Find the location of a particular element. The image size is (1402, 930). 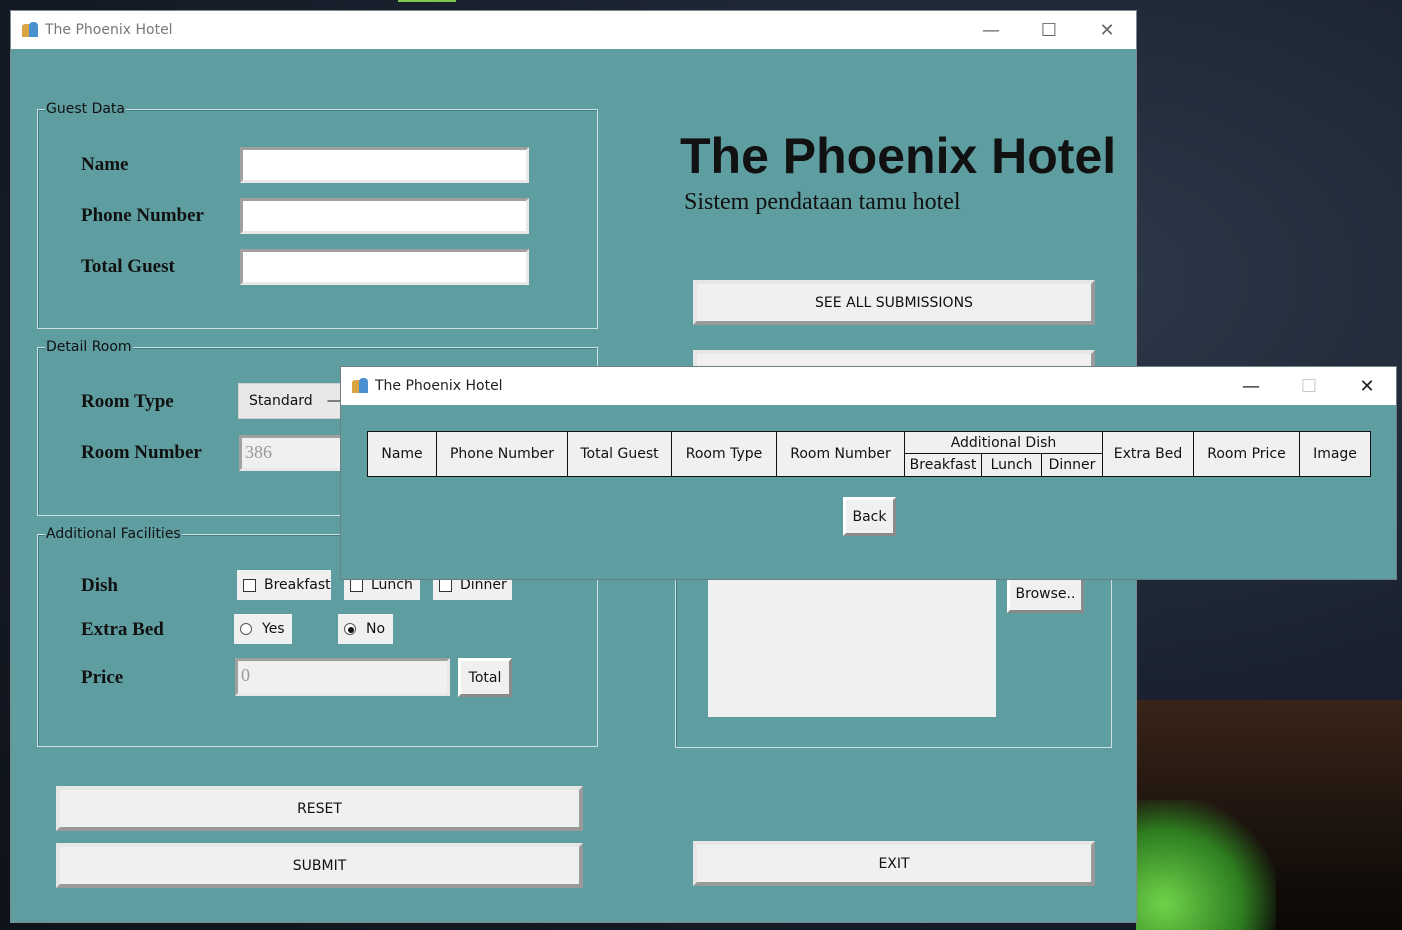

price-label: Price is located at coordinates (102, 677).